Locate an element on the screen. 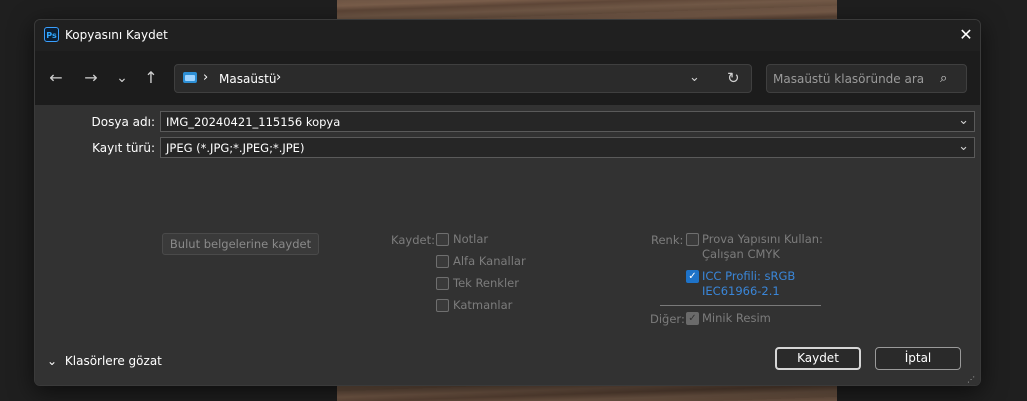 The image size is (1027, 401). filetype-label: Kayıt türü: is located at coordinates (123, 148).